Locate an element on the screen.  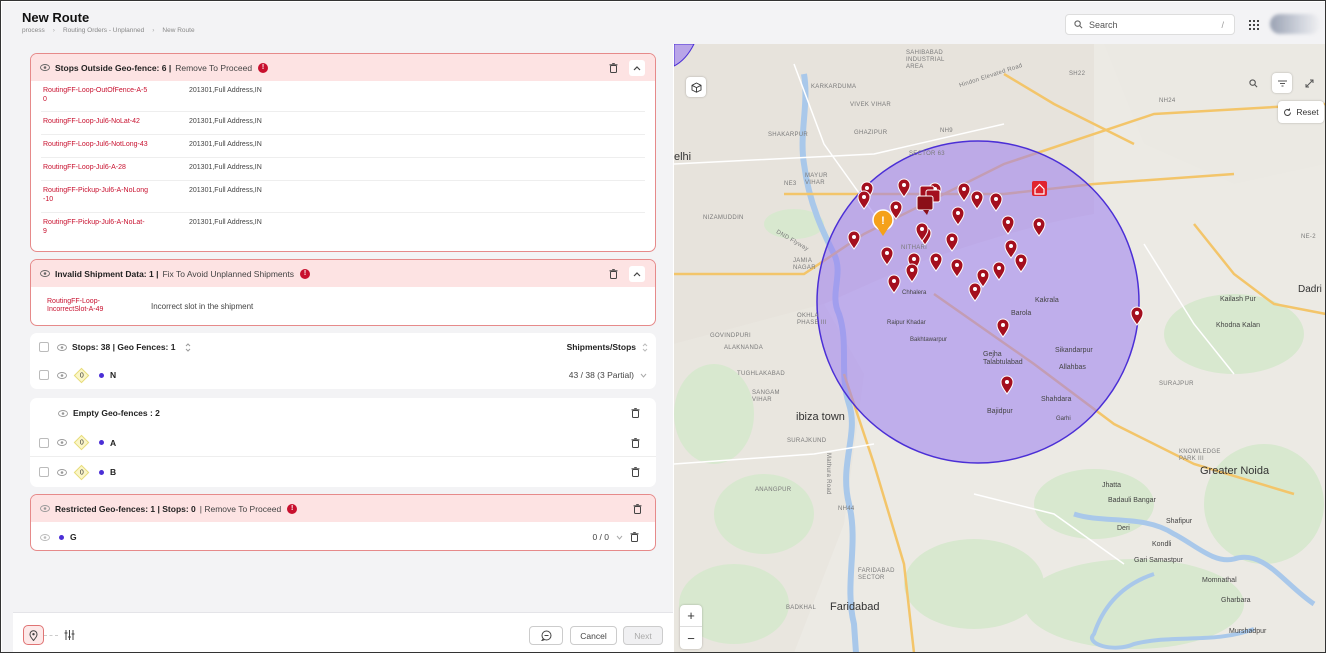
geofence-row-a: 0 A is located at coordinates (343, 443).